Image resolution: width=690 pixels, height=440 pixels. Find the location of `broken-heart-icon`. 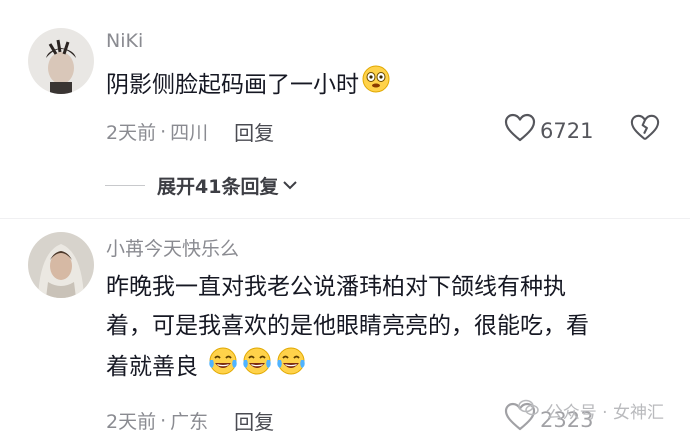

broken-heart-icon is located at coordinates (645, 130).